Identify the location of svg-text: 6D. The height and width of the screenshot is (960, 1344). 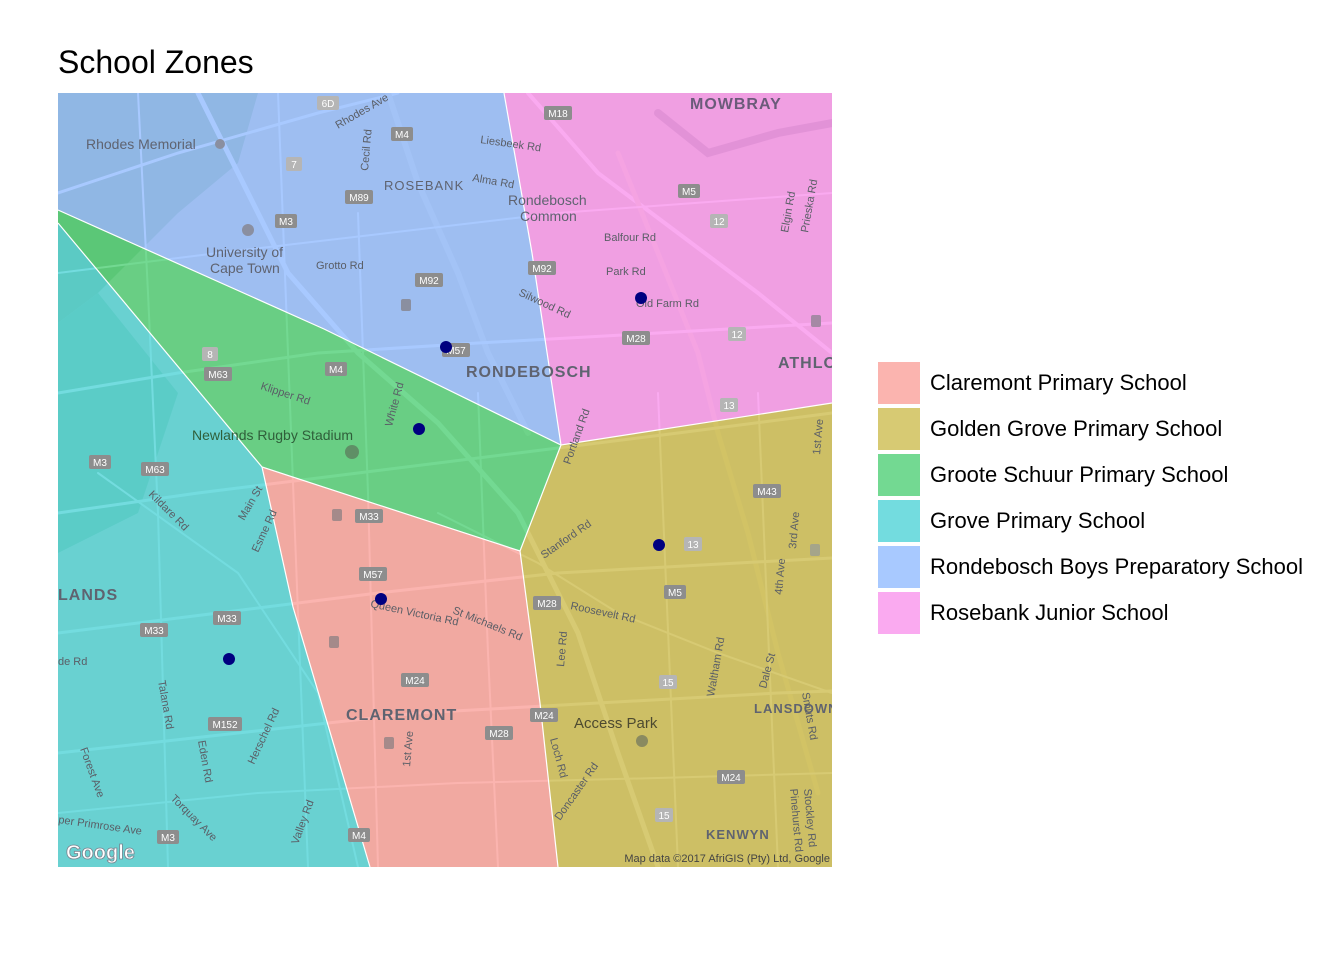
(328, 104).